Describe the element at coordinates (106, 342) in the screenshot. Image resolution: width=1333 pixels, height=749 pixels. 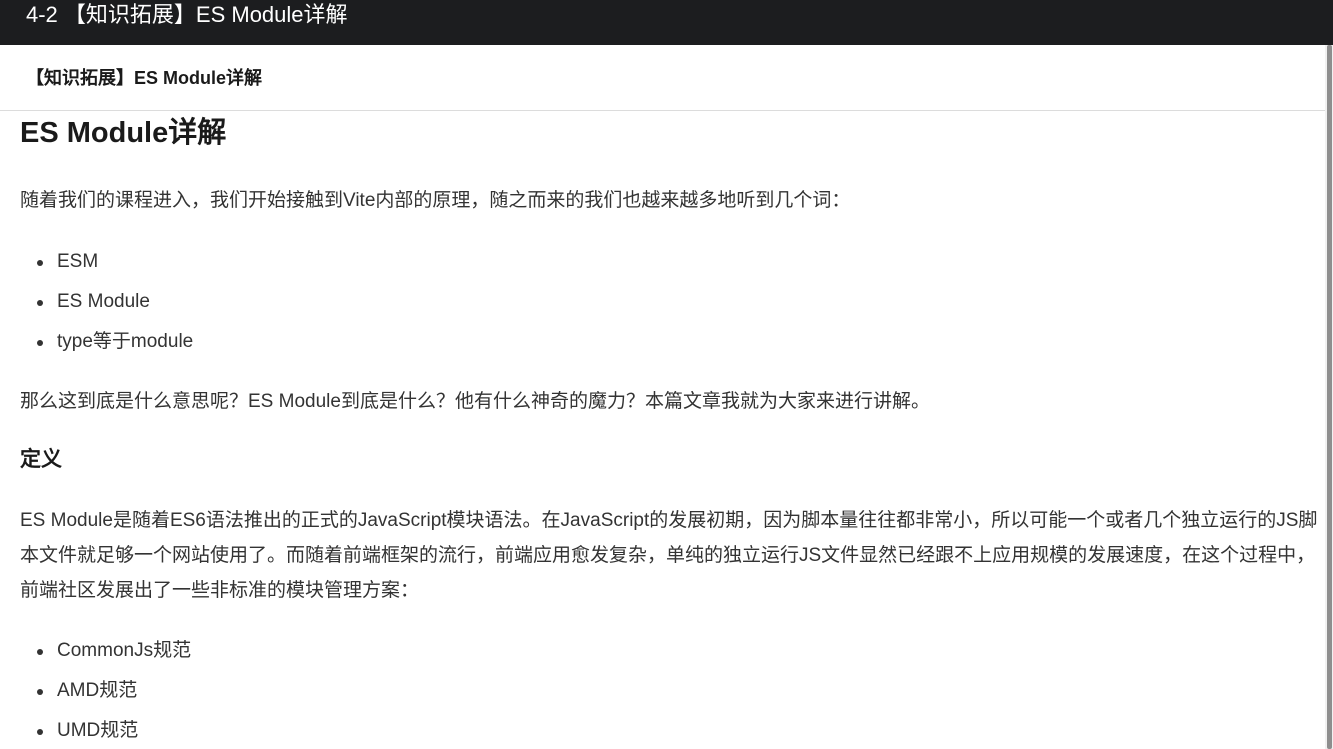
I see `list-item: type等于module` at that location.